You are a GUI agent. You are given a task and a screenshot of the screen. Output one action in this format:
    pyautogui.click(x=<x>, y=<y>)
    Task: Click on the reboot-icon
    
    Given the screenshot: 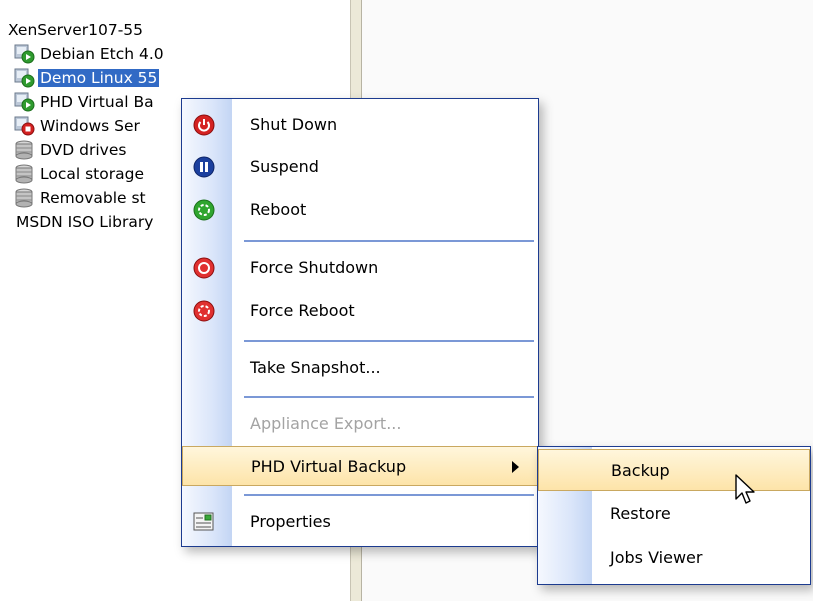 What is the action you would take?
    pyautogui.click(x=204, y=210)
    